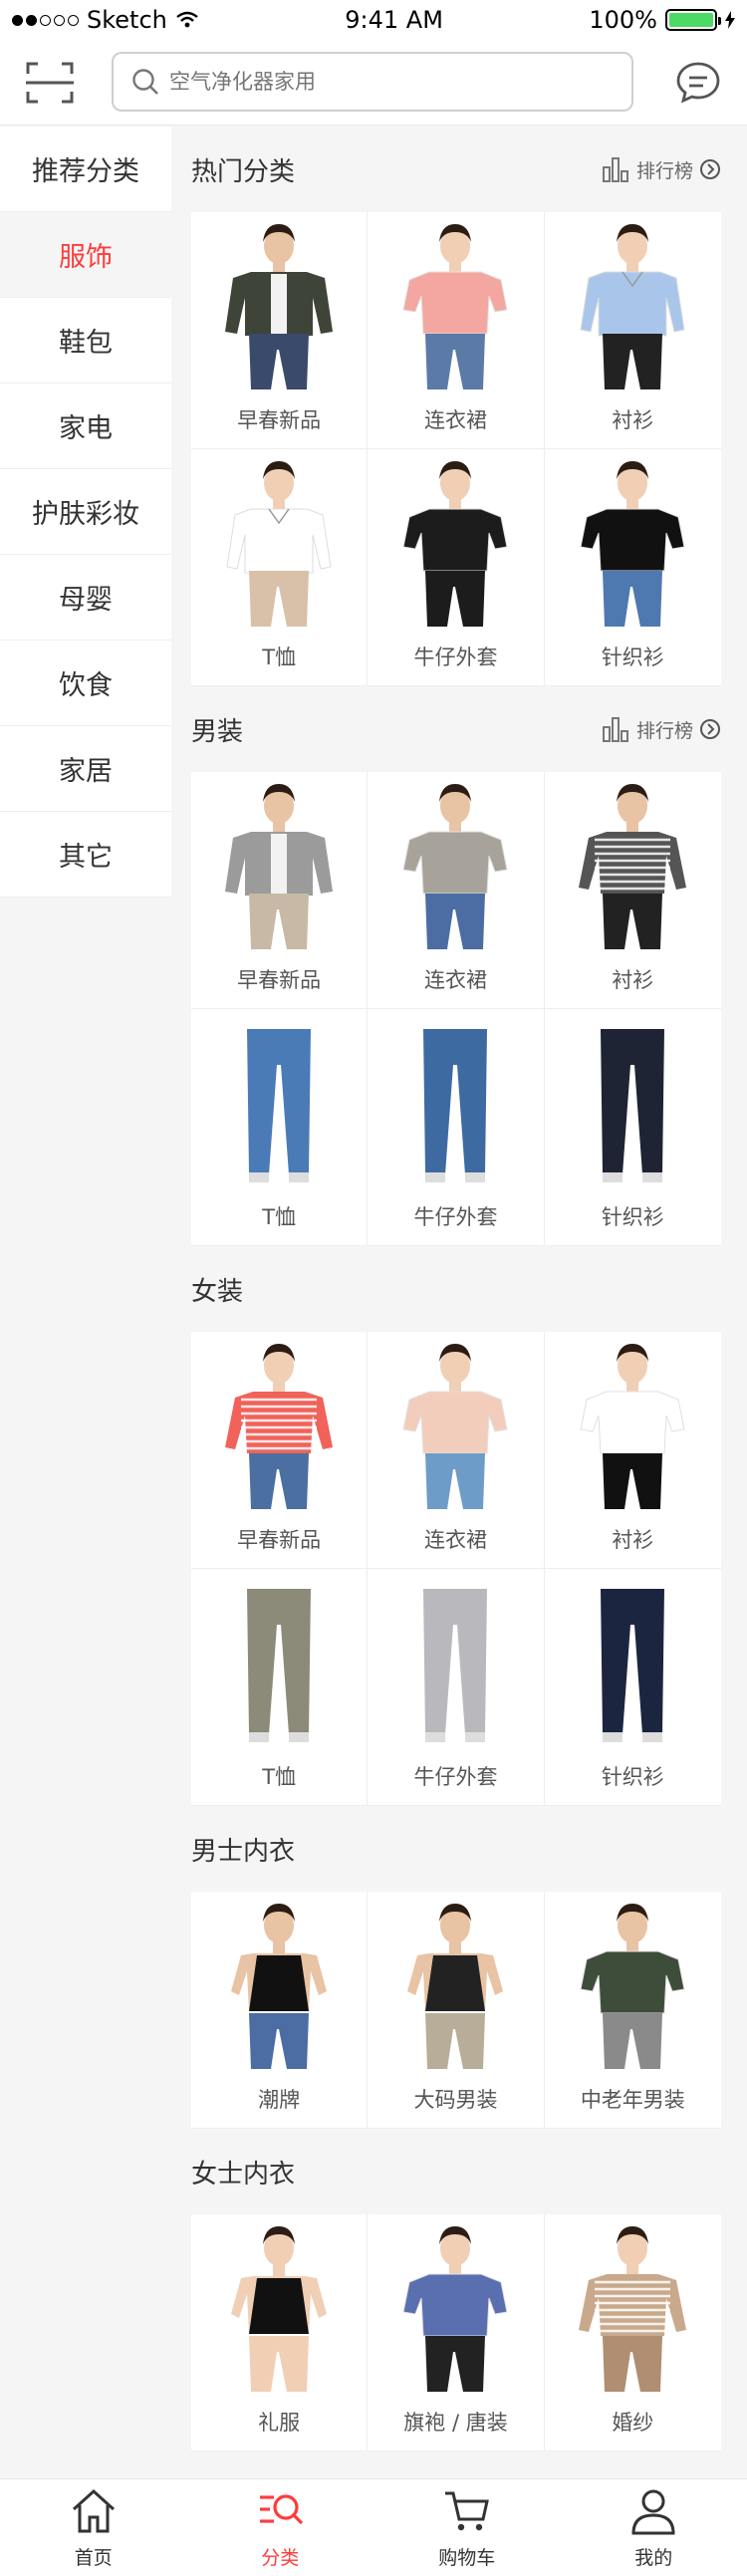  Describe the element at coordinates (86, 771) in the screenshot. I see `sidebar-item-label: 家居` at that location.